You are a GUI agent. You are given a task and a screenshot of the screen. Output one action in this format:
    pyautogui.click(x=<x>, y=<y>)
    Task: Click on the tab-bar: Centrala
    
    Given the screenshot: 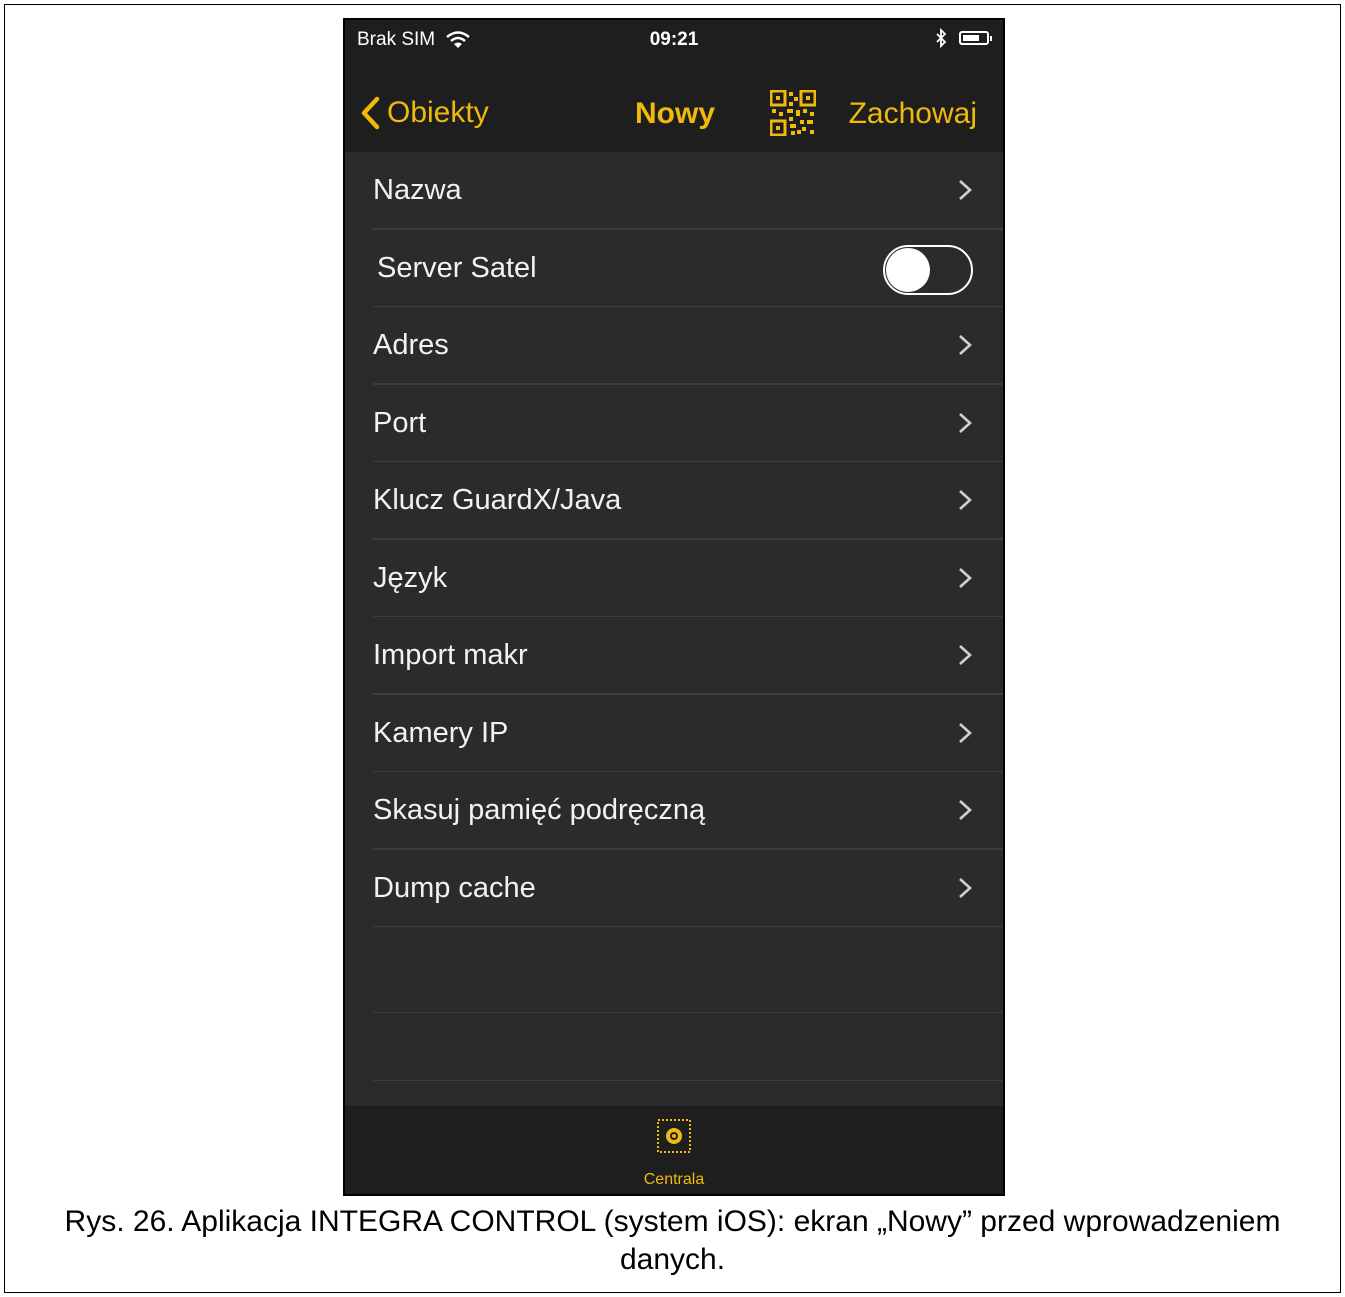 What is the action you would take?
    pyautogui.click(x=674, y=1150)
    